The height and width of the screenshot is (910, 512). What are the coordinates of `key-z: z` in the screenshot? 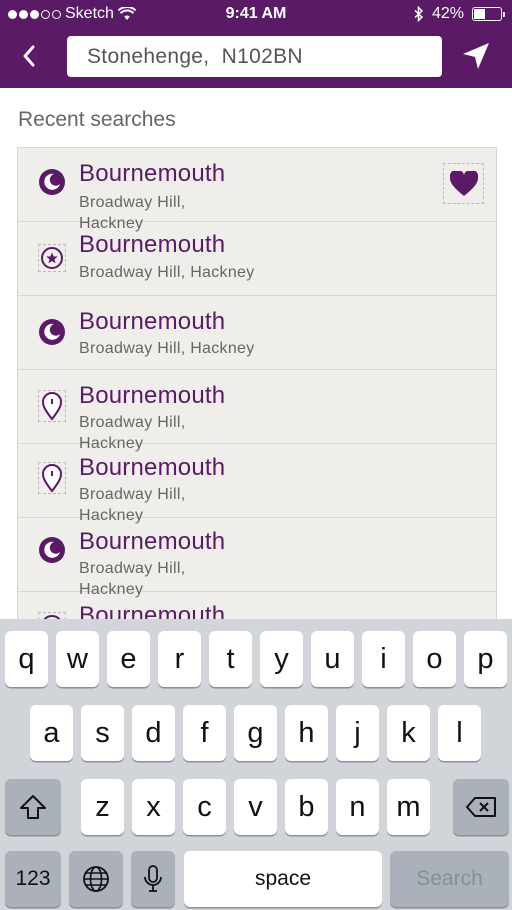 It's located at (102, 807).